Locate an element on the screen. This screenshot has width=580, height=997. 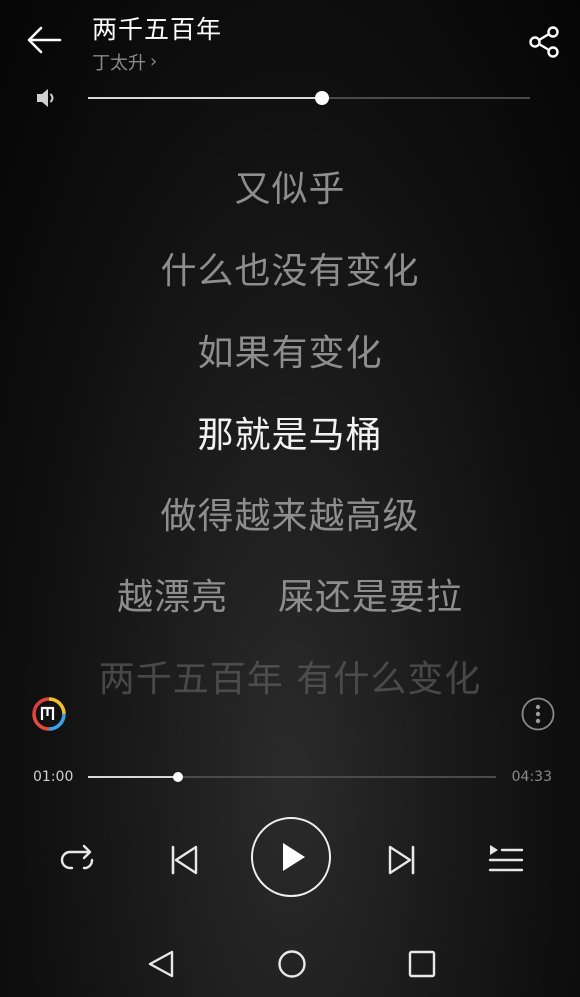
previous-track-button is located at coordinates (184, 860).